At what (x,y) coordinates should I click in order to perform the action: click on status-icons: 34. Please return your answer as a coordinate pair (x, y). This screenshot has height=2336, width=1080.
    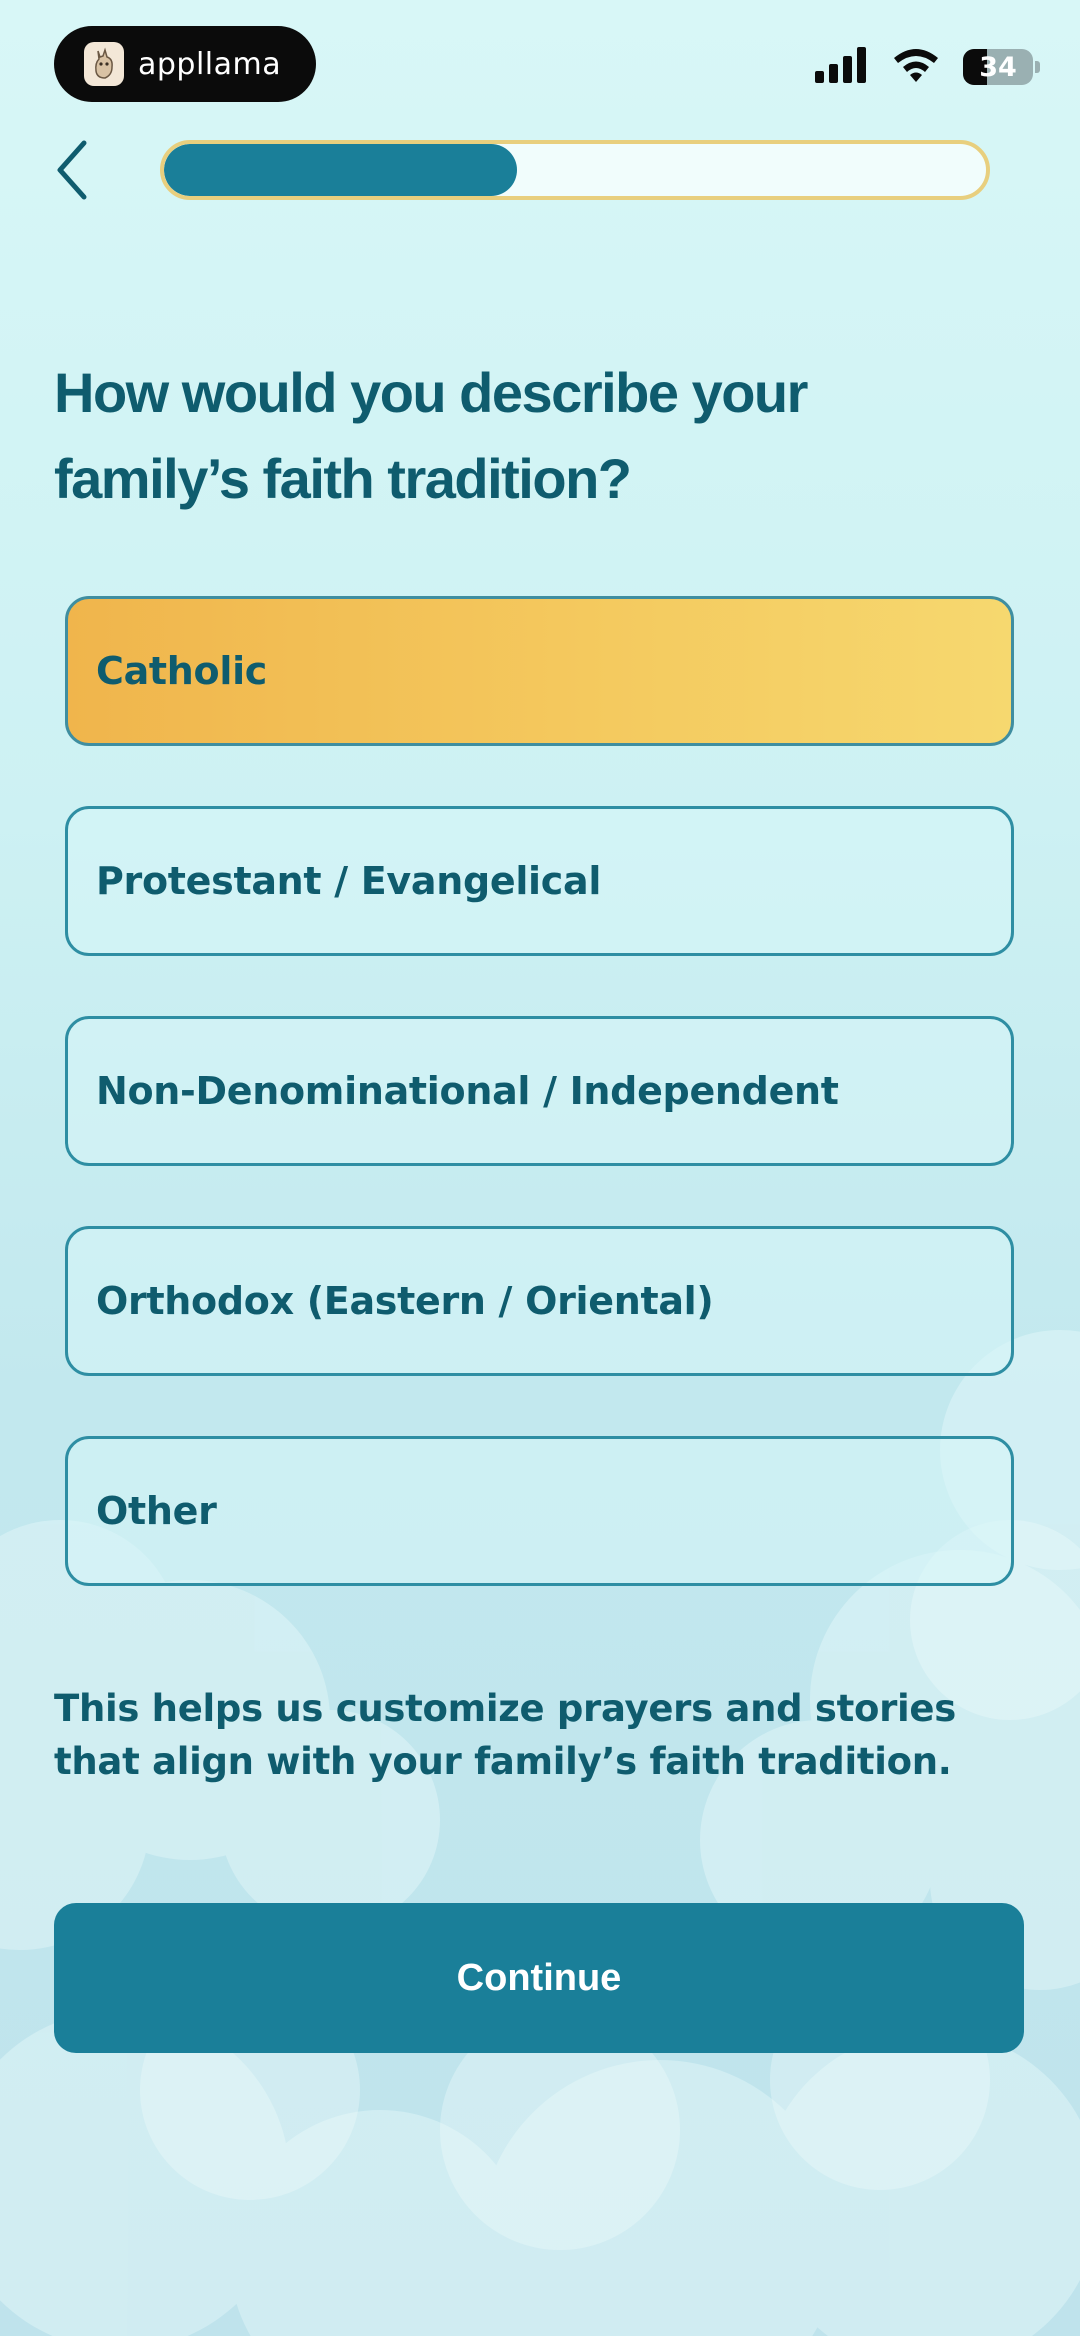
    Looking at the image, I should click on (927, 67).